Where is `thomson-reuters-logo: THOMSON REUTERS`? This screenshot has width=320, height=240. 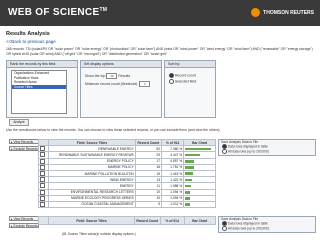 thomson-reuters-logo: THOMSON REUTERS is located at coordinates (282, 12).